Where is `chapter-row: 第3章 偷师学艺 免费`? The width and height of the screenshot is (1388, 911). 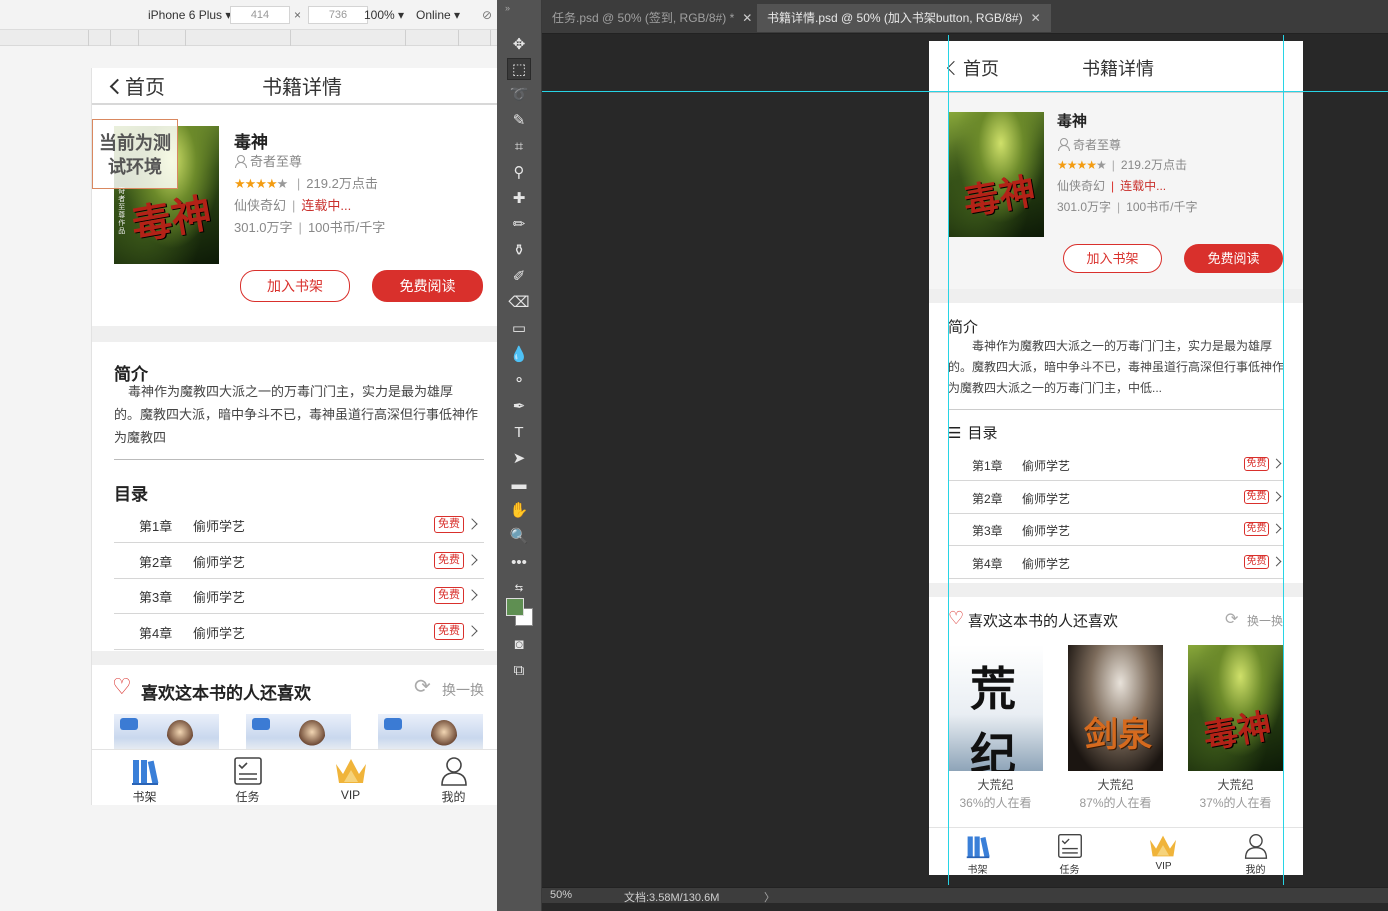 chapter-row: 第3章 偷师学艺 免费 is located at coordinates (299, 596).